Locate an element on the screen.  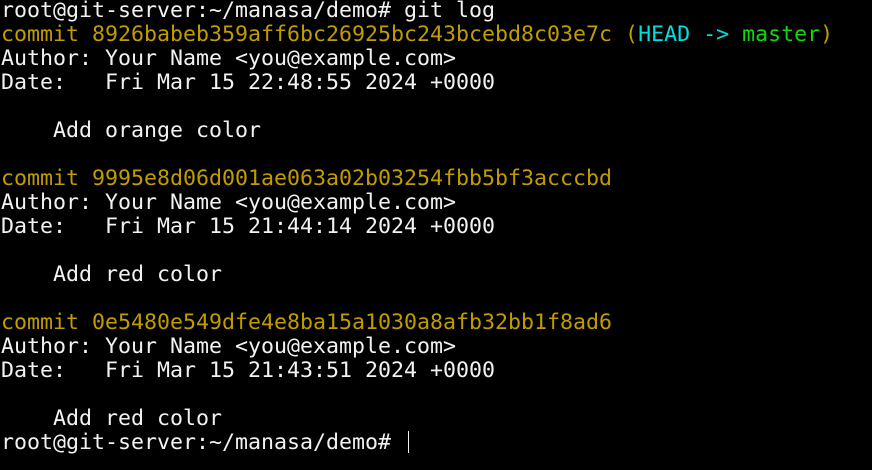
branch-ref: master is located at coordinates (781, 34).